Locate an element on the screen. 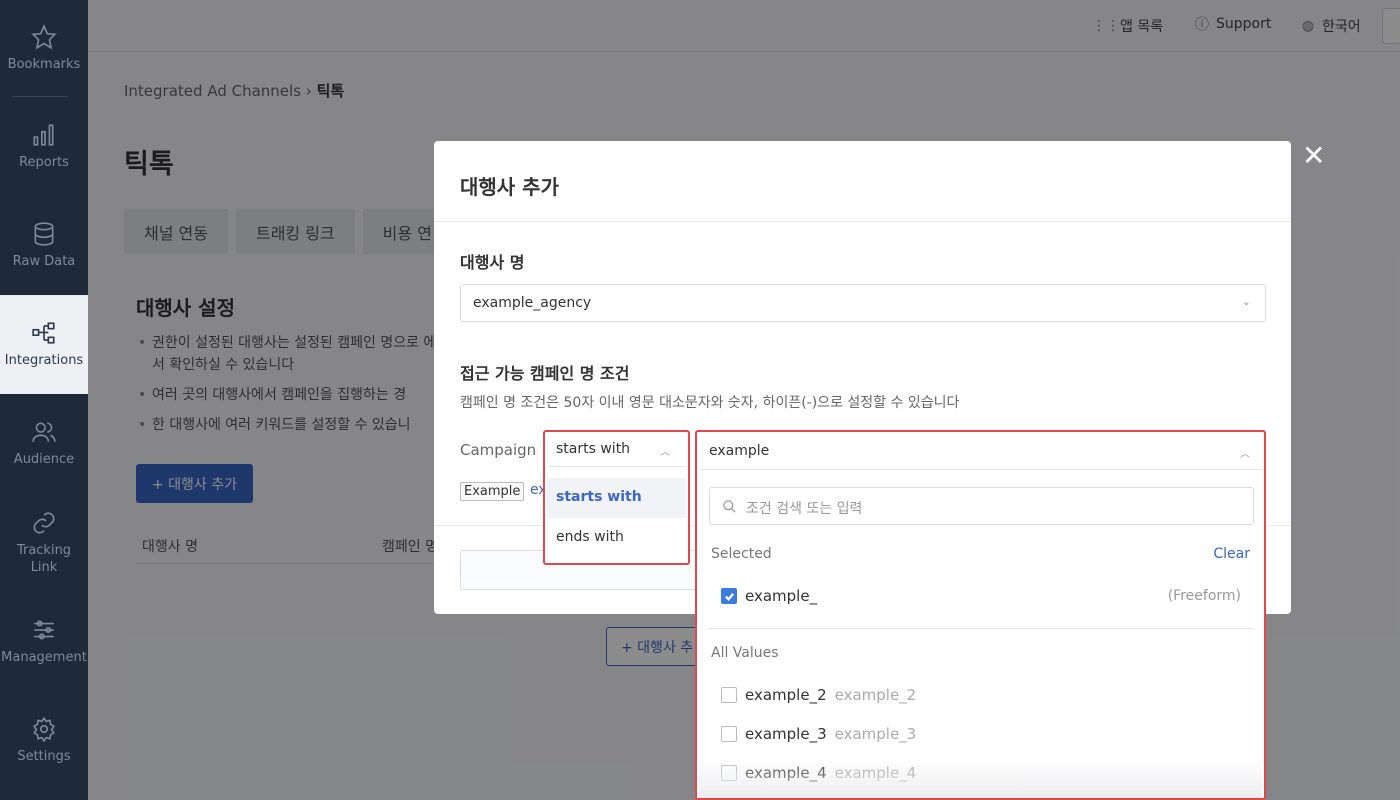 Image resolution: width=1400 pixels, height=800 pixels. clear-button: Clear is located at coordinates (1231, 554).